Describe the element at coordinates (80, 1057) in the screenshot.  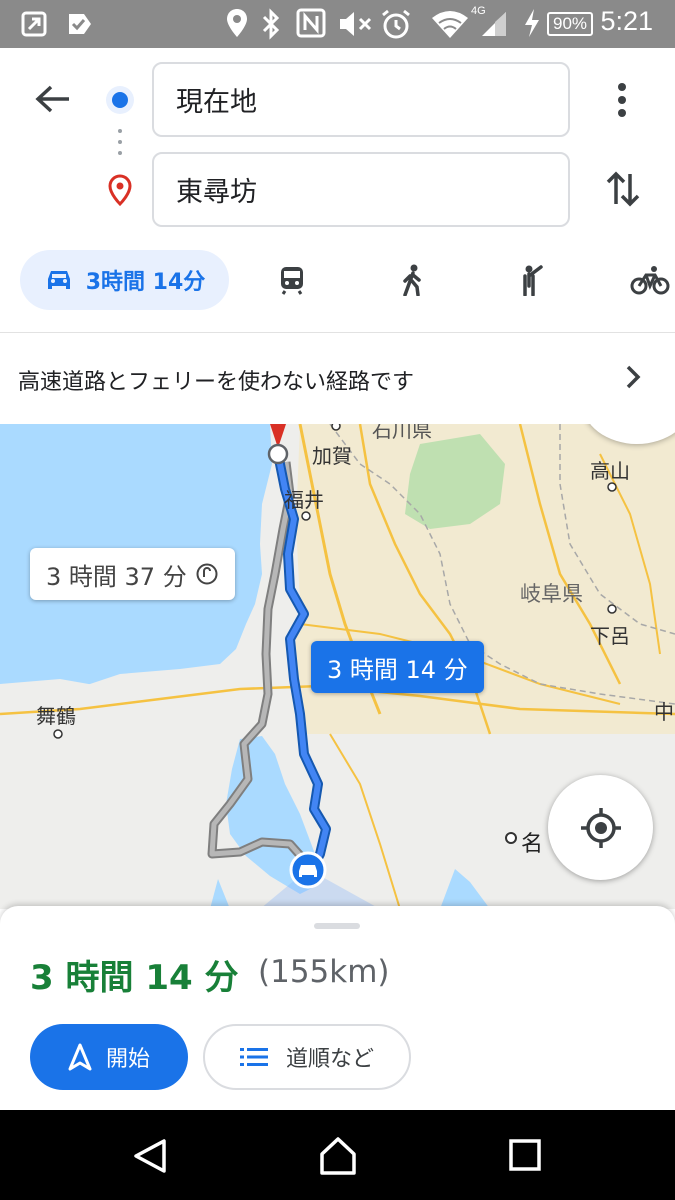
I see `navigation-arrow-icon` at that location.